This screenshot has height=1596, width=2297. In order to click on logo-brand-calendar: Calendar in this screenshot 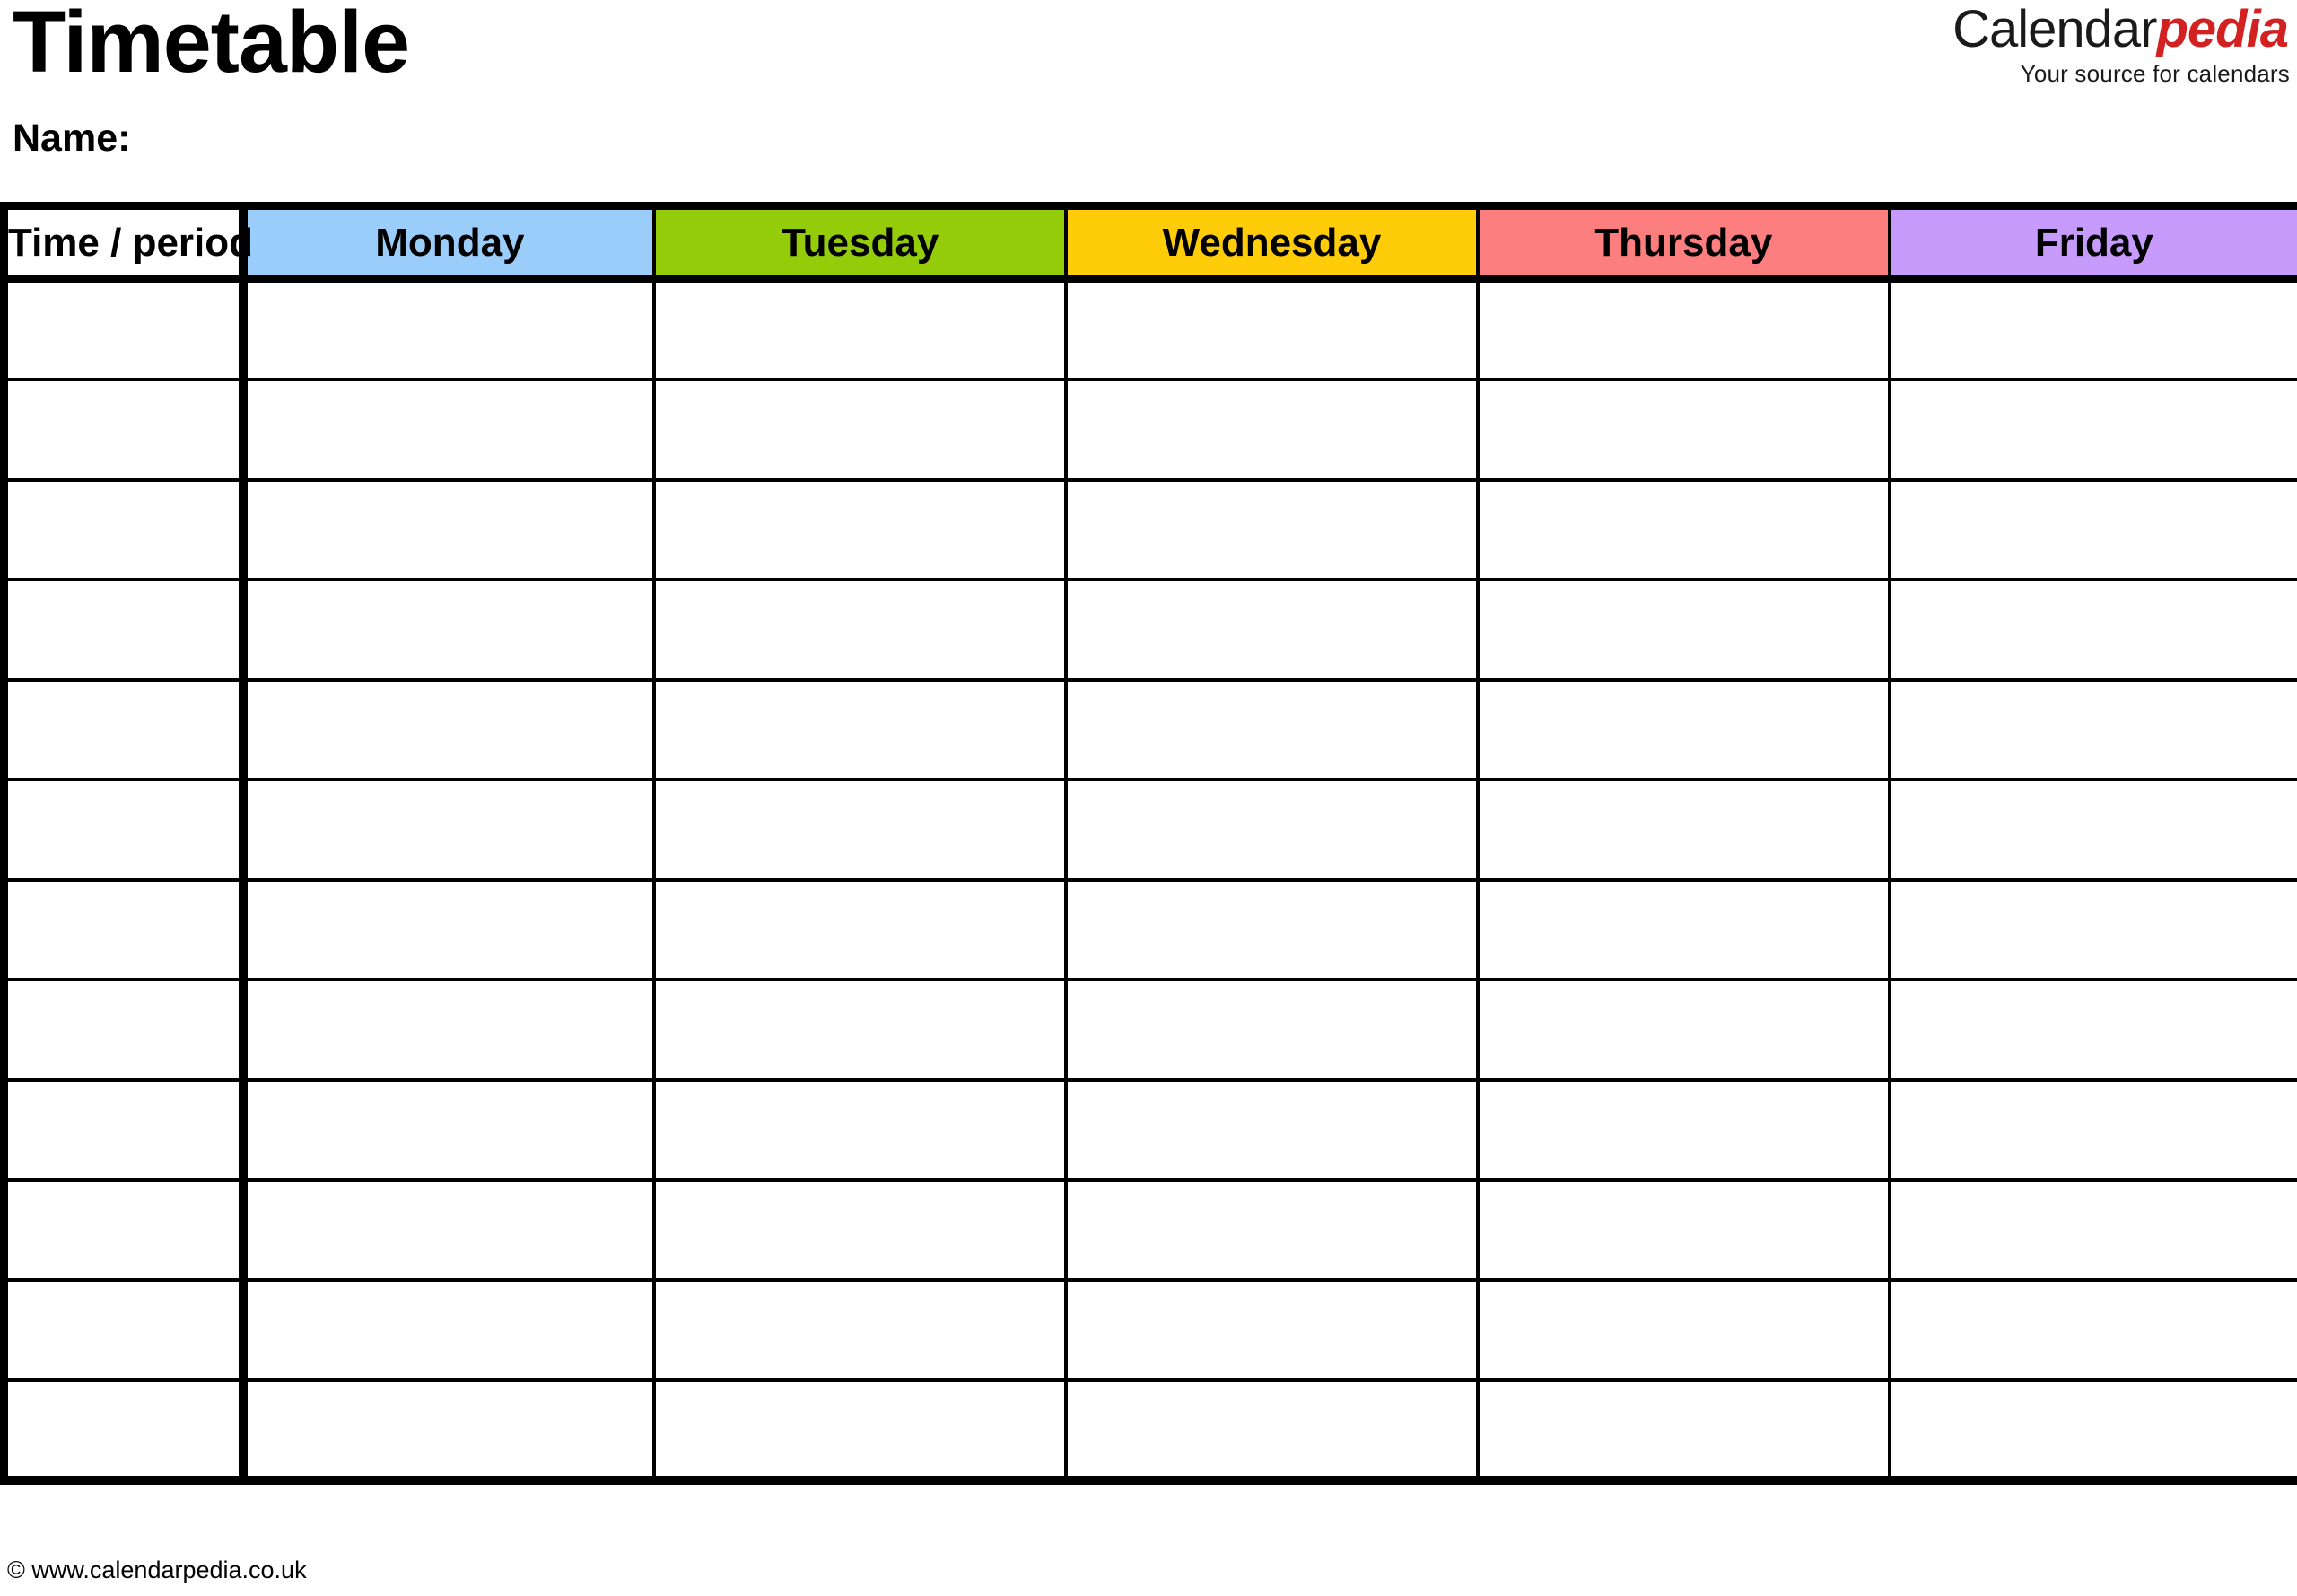, I will do `click(2054, 29)`.